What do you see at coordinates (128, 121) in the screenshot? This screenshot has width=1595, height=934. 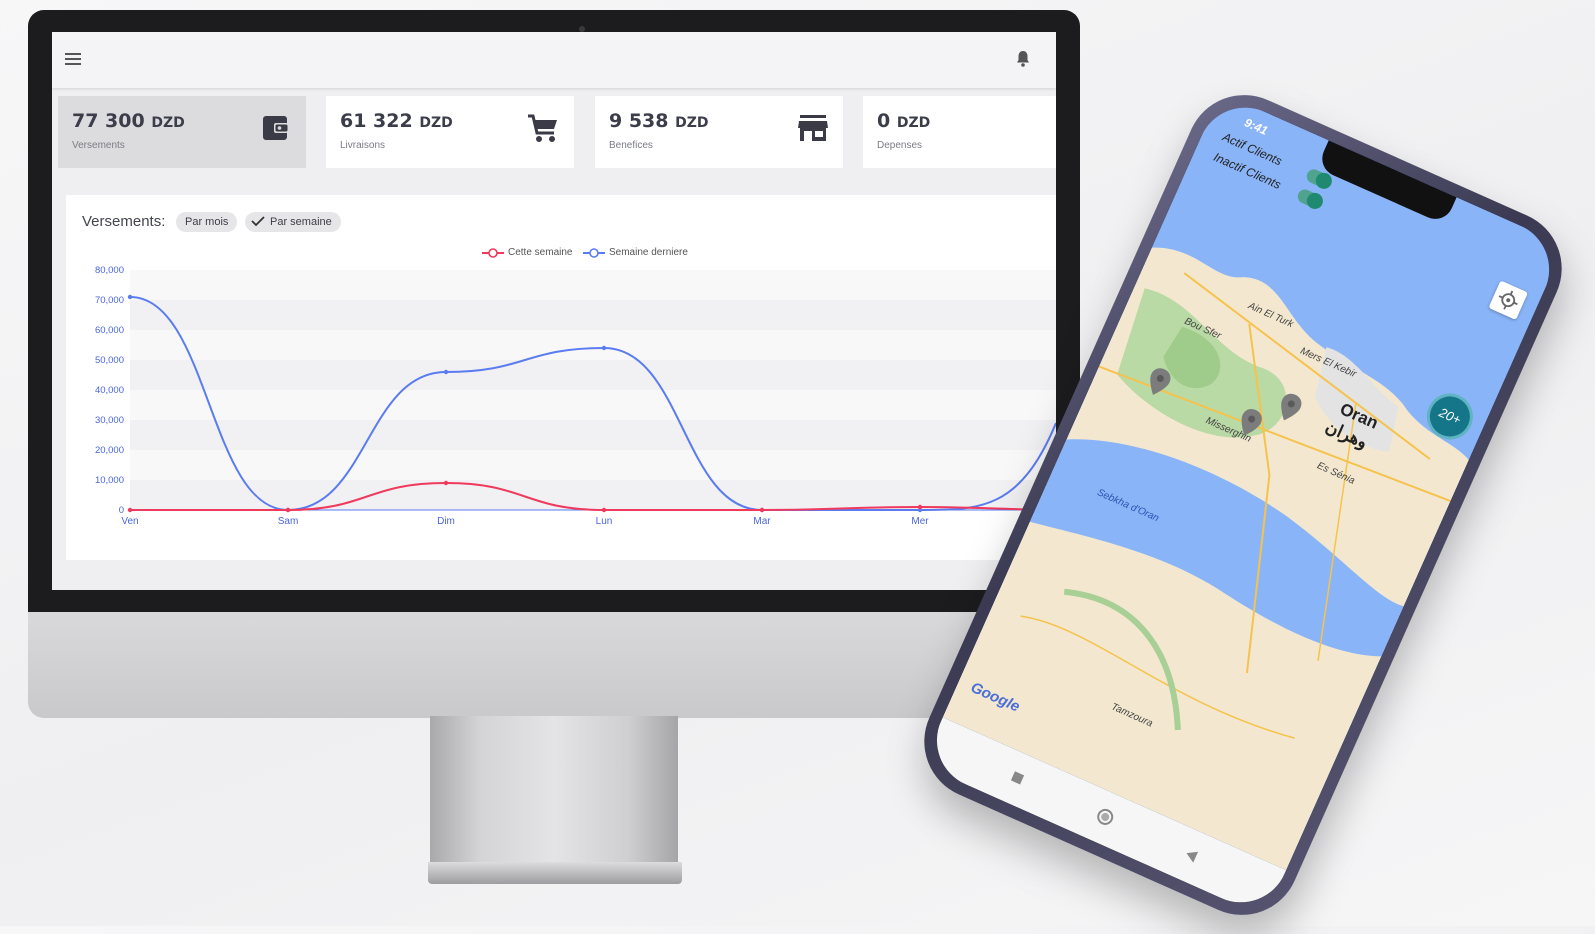 I see `stat-value: 77 300 DZD` at bounding box center [128, 121].